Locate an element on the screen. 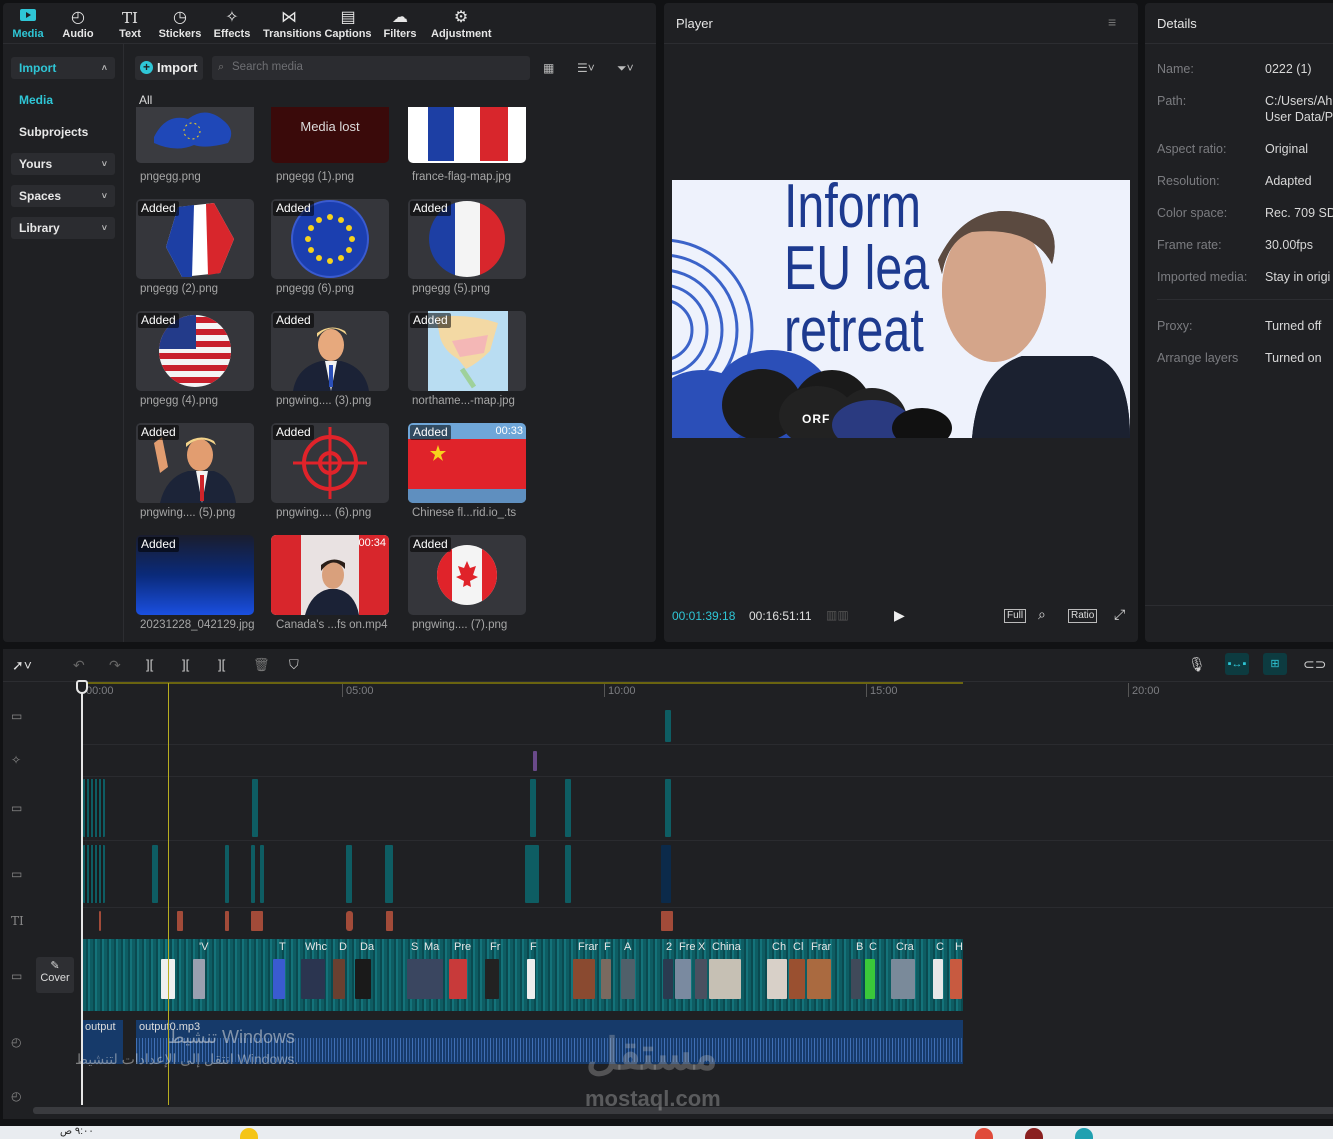 The height and width of the screenshot is (1139, 1333). microphone-icon: 🎙 is located at coordinates (1197, 664).